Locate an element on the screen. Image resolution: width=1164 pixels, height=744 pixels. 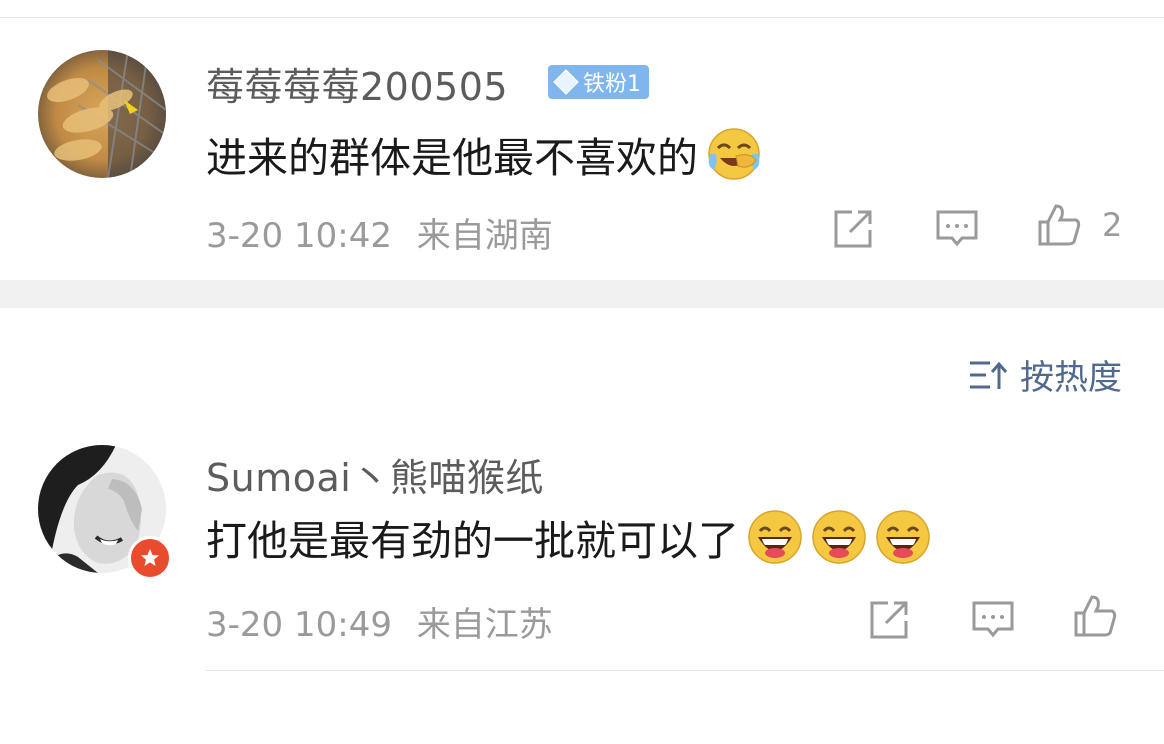
like-button: 2 is located at coordinates (1079, 225).